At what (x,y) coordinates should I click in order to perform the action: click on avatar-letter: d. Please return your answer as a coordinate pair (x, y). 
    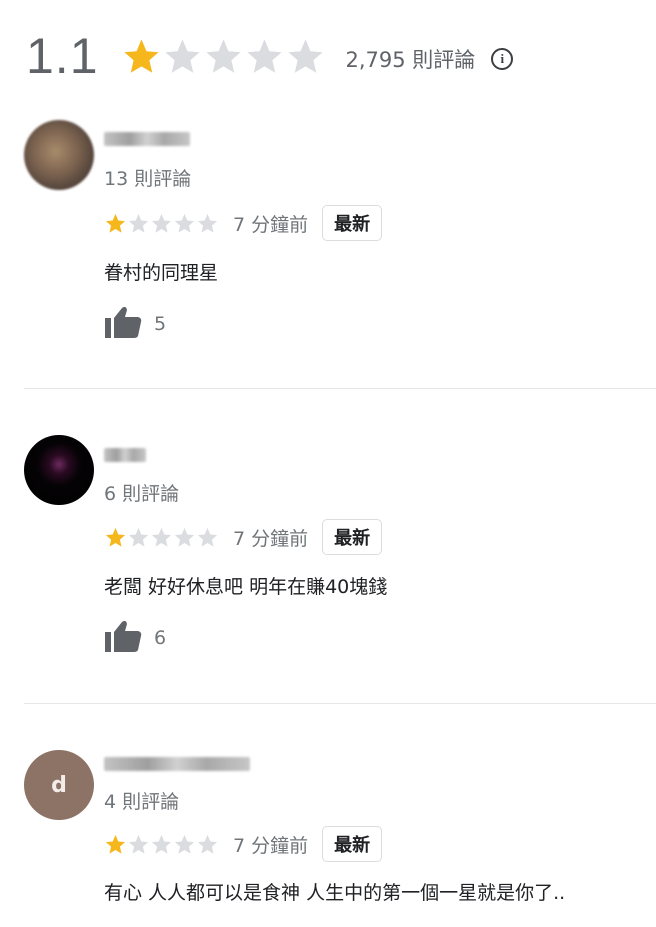
    Looking at the image, I should click on (59, 785).